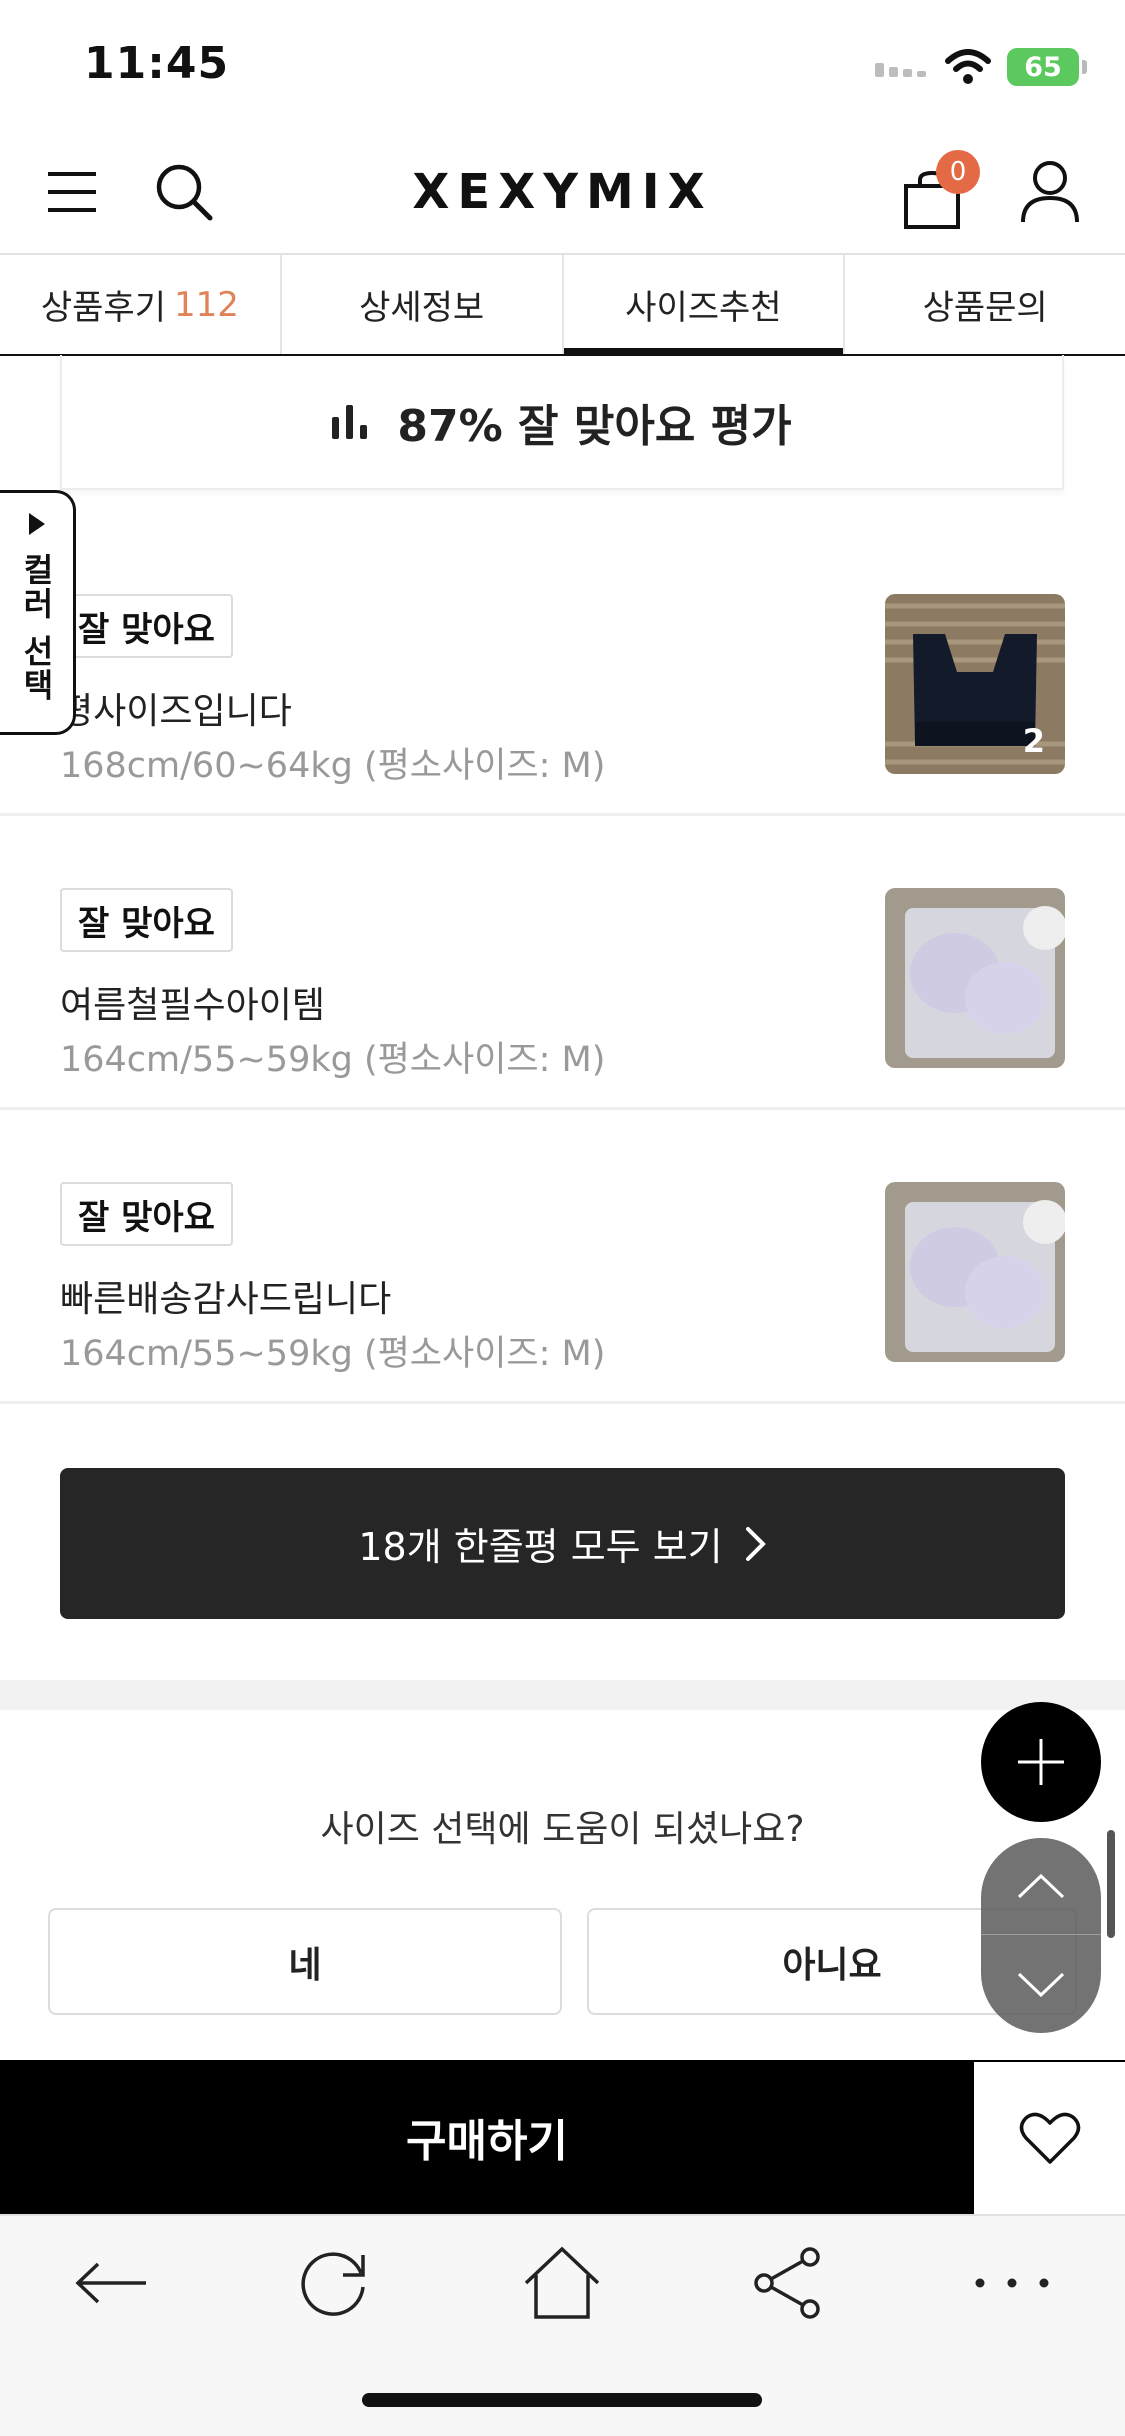 Image resolution: width=1125 pixels, height=2436 pixels. I want to click on wishlist-button, so click(1049, 2137).